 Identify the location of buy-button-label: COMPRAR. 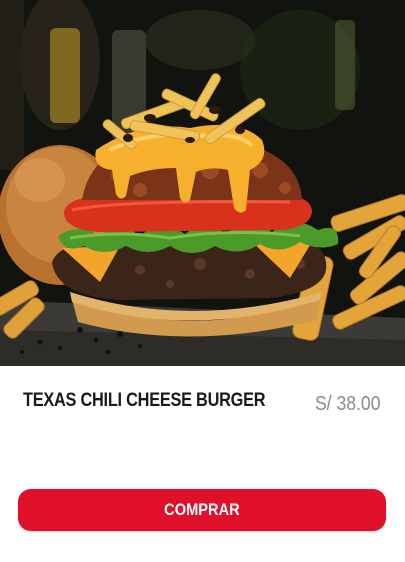
(202, 509).